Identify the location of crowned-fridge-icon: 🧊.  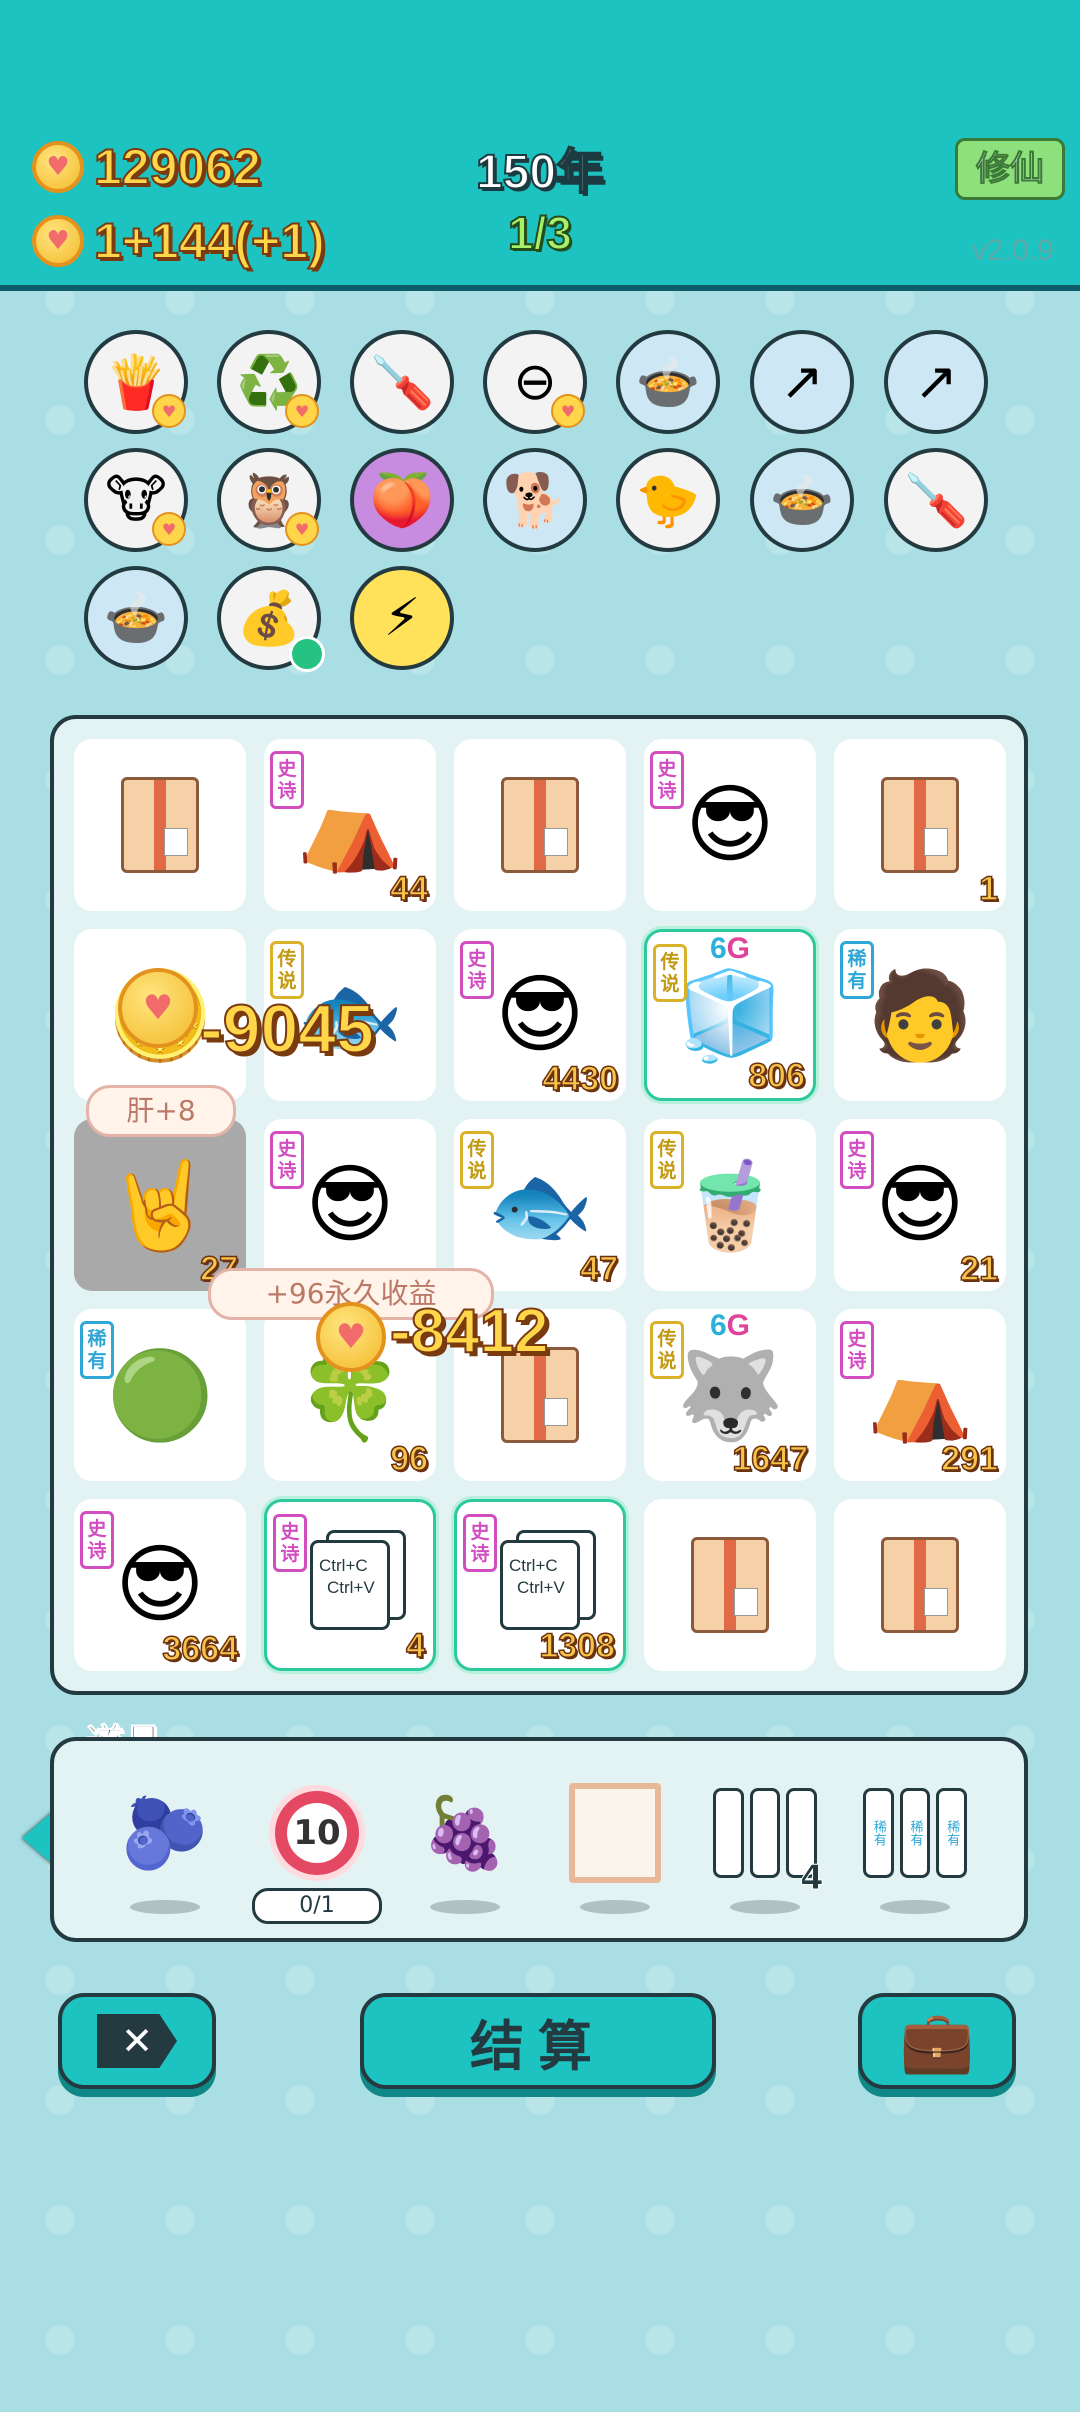
(730, 1015).